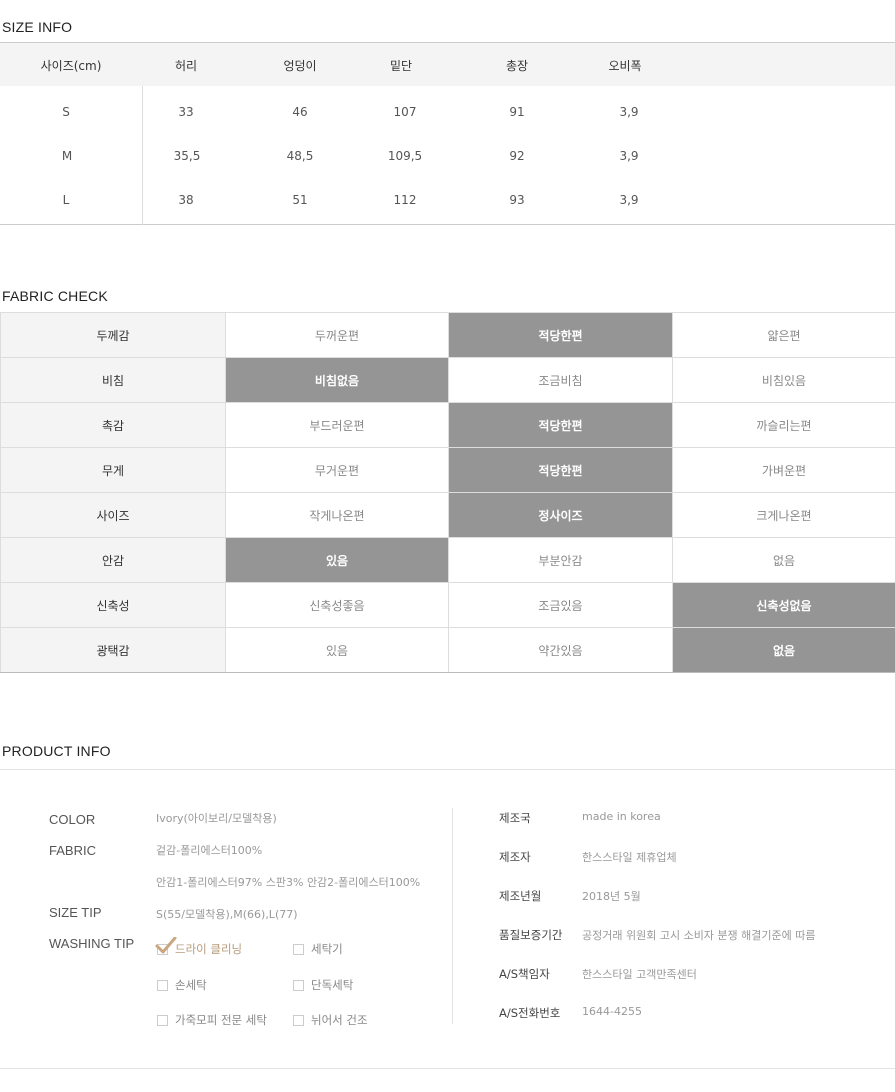 This screenshot has width=895, height=1092. Describe the element at coordinates (783, 425) in the screenshot. I see `fabric-option: 까슬리는편` at that location.